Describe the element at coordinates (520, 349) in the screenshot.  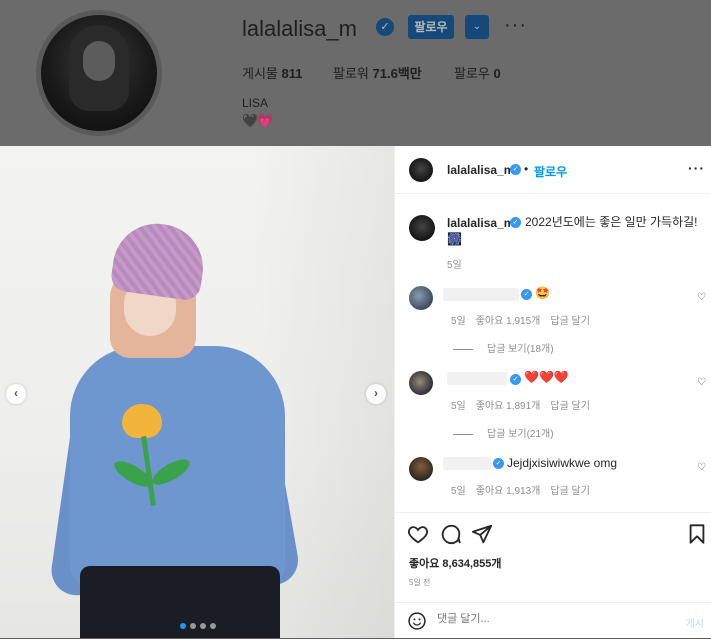
I see `view-replies-label: 답글 보기(18개)` at that location.